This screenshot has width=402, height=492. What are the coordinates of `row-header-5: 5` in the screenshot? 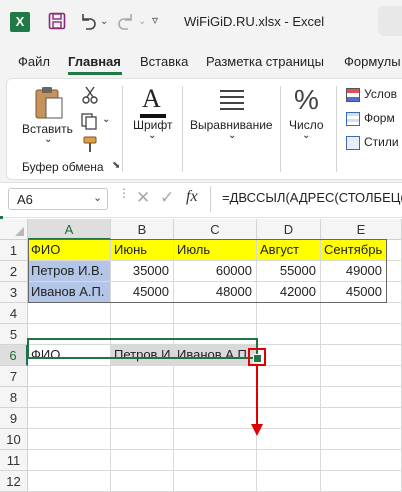 It's located at (14, 334).